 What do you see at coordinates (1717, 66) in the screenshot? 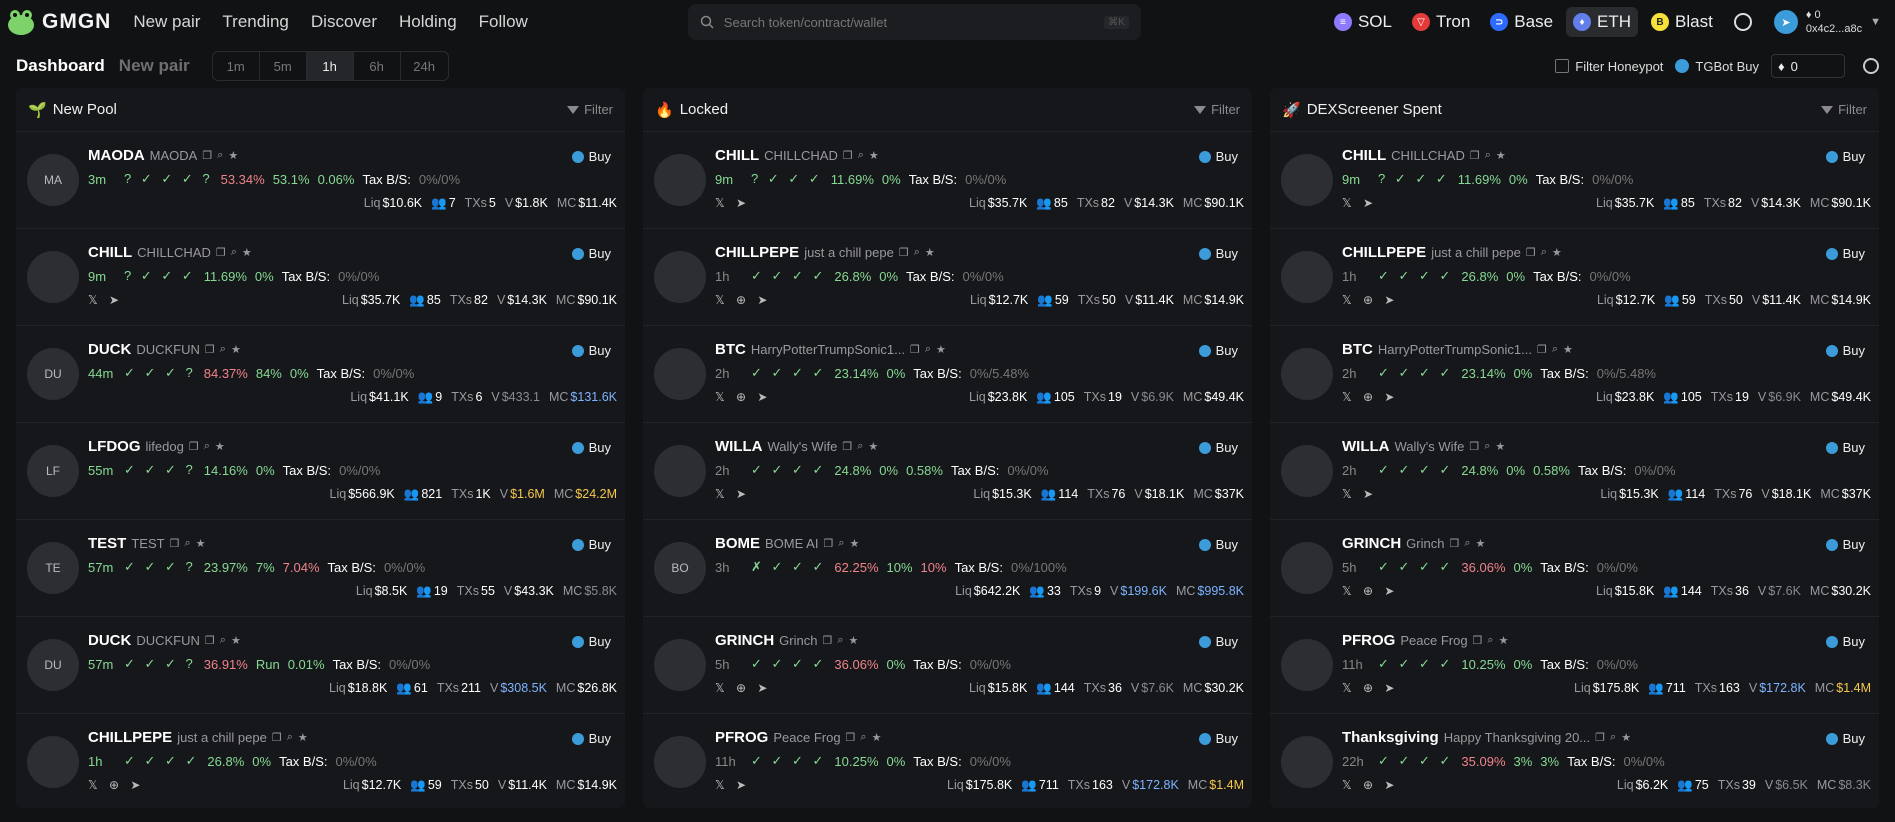
I see `tgbot-buy-button: TGBot Buy` at bounding box center [1717, 66].